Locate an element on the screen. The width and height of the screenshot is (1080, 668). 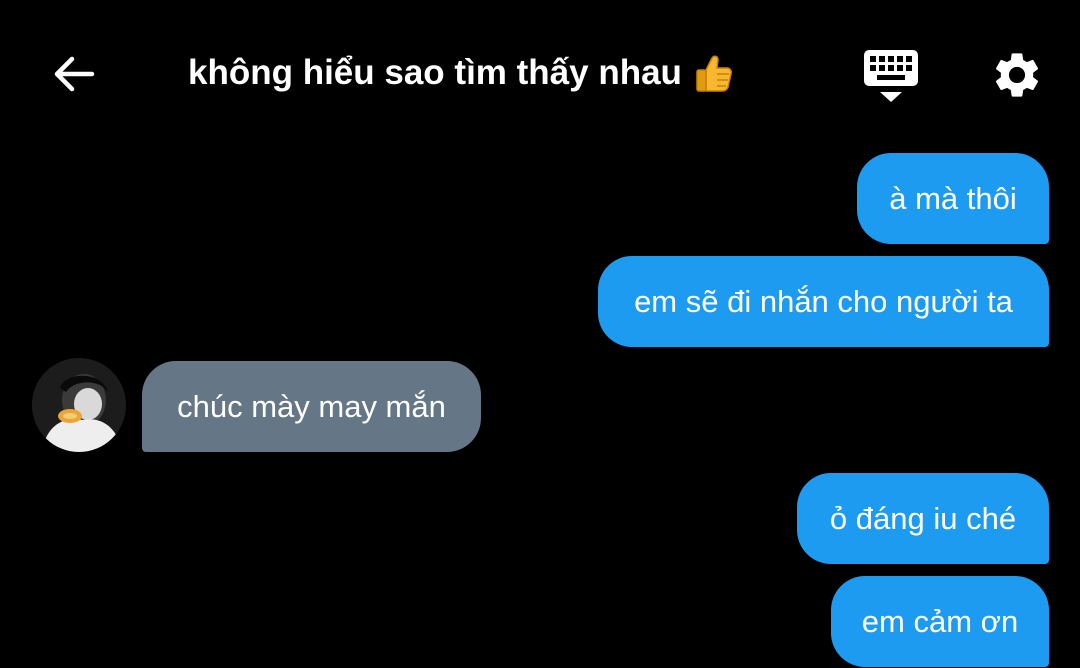
conversation-title: không hiểu sao tìm thấy nhau is located at coordinates (461, 73).